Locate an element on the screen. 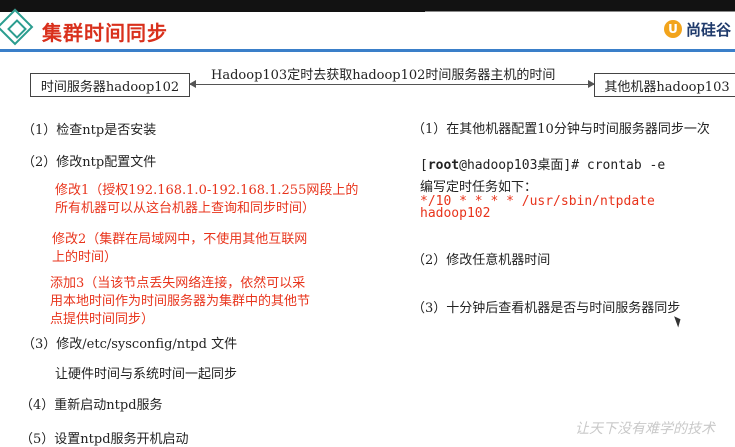  mouse-cursor-icon is located at coordinates (678, 321).